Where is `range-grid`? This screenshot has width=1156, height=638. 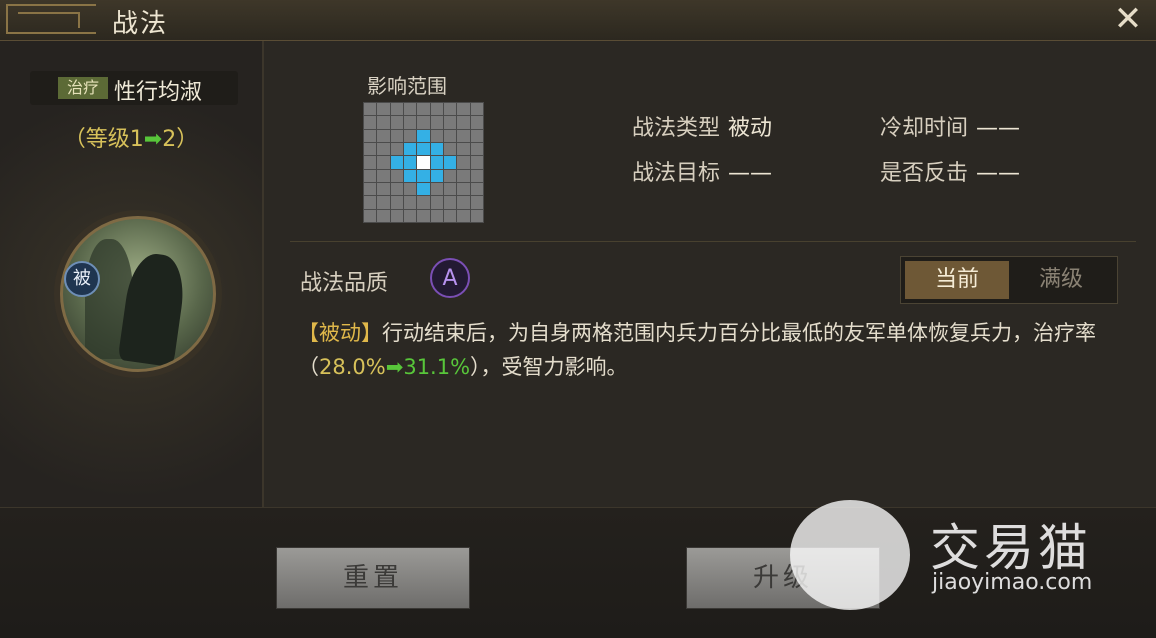
range-grid is located at coordinates (423, 162).